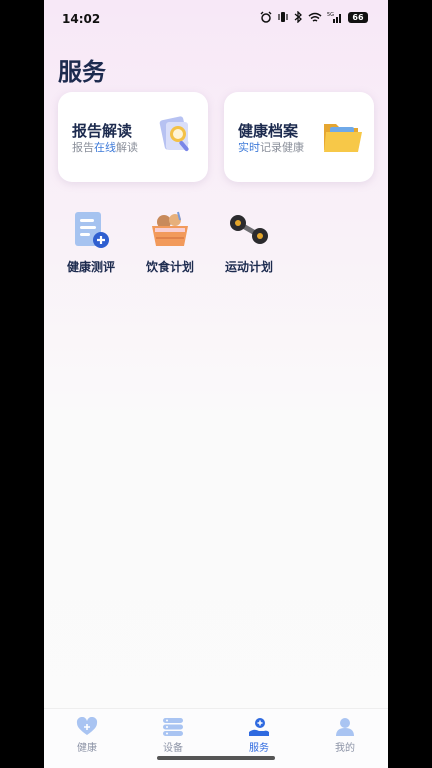 Image resolution: width=432 pixels, height=768 pixels. I want to click on vibrate-icon, so click(283, 17).